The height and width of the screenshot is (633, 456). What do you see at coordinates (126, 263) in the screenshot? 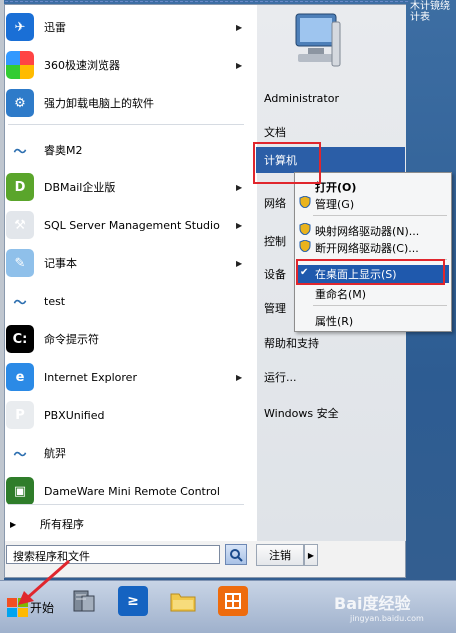
I see `program-item: ✎ 记事本 ▶` at bounding box center [126, 263].